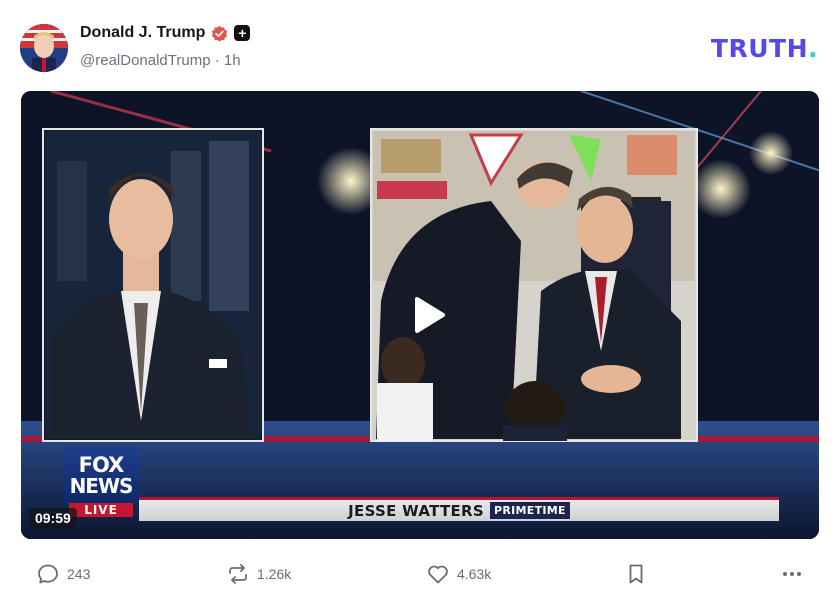 The image size is (840, 613). Describe the element at coordinates (530, 510) in the screenshot. I see `chyron-tag: PRIMETIME` at that location.